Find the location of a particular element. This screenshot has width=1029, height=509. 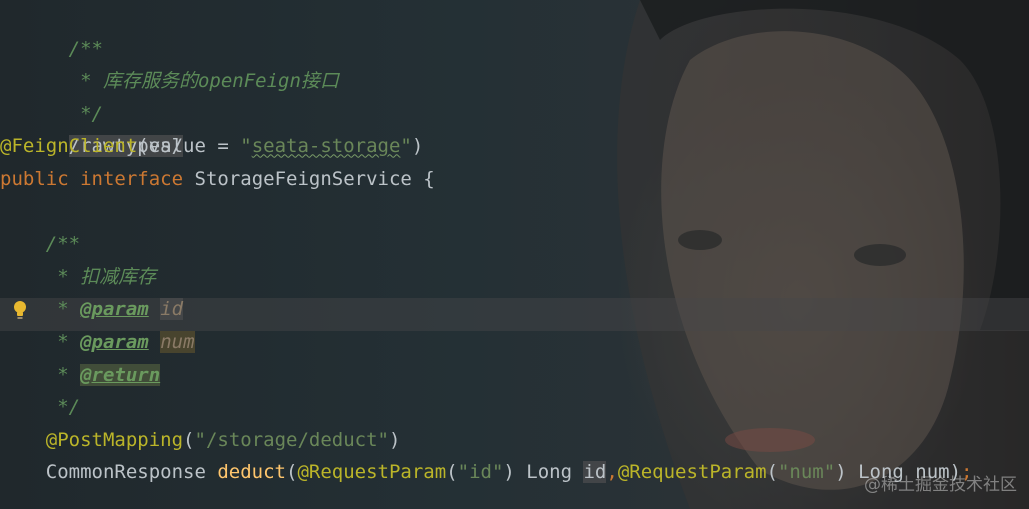

parameter-name: id is located at coordinates (595, 472).